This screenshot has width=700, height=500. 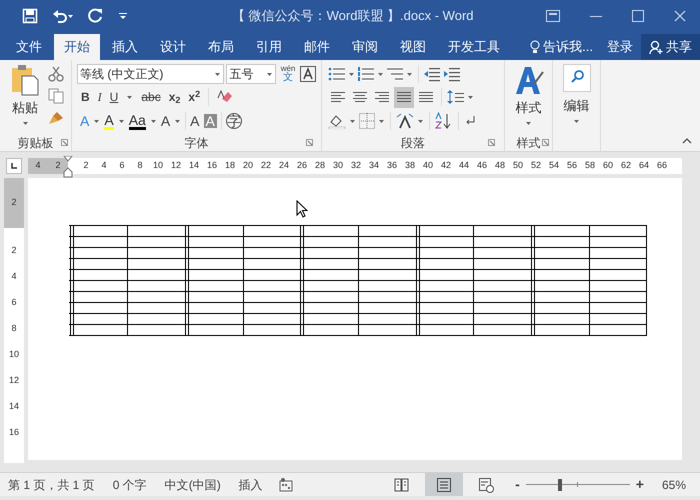 I want to click on clipboard-icon, so click(x=25, y=80).